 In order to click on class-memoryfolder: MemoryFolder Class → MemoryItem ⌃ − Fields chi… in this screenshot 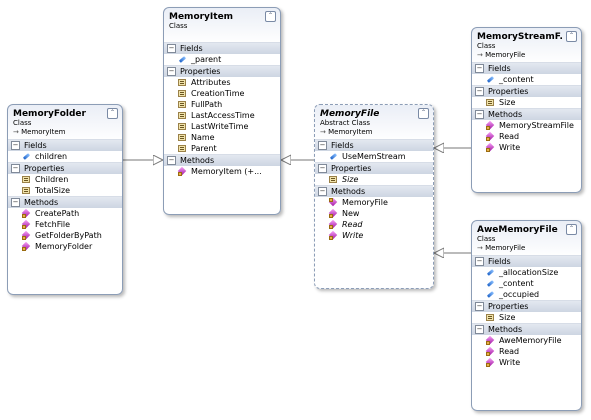, I will do `click(65, 199)`.